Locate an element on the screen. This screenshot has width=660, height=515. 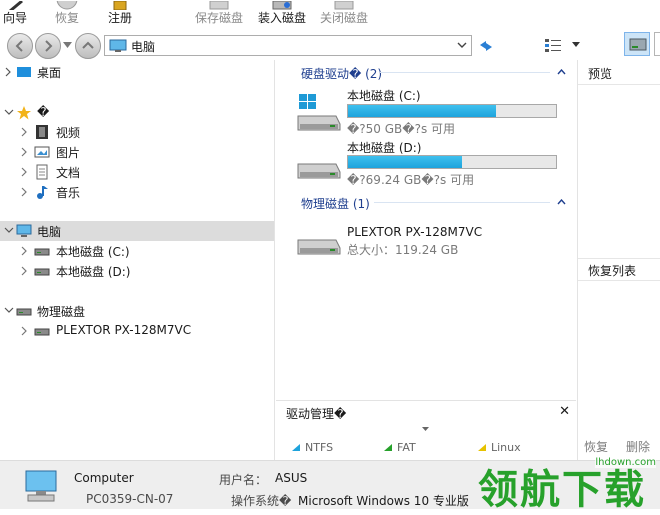
up-button is located at coordinates (88, 46).